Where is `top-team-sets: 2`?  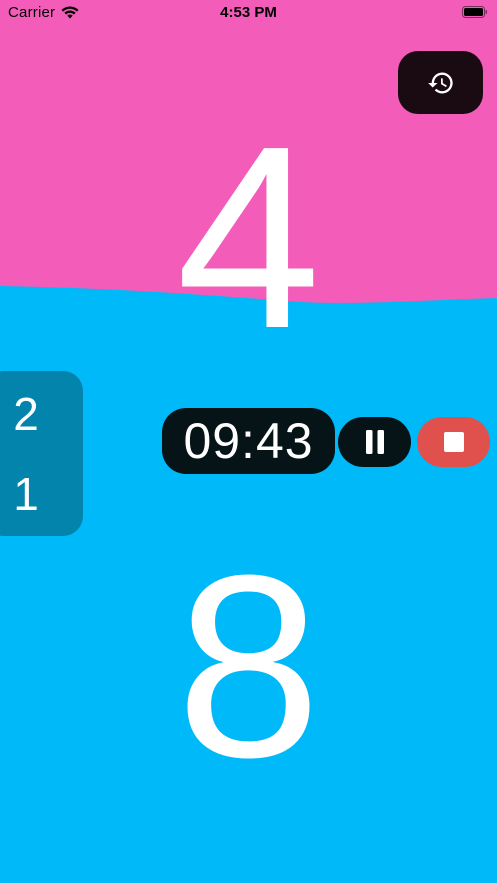
top-team-sets: 2 is located at coordinates (26, 414).